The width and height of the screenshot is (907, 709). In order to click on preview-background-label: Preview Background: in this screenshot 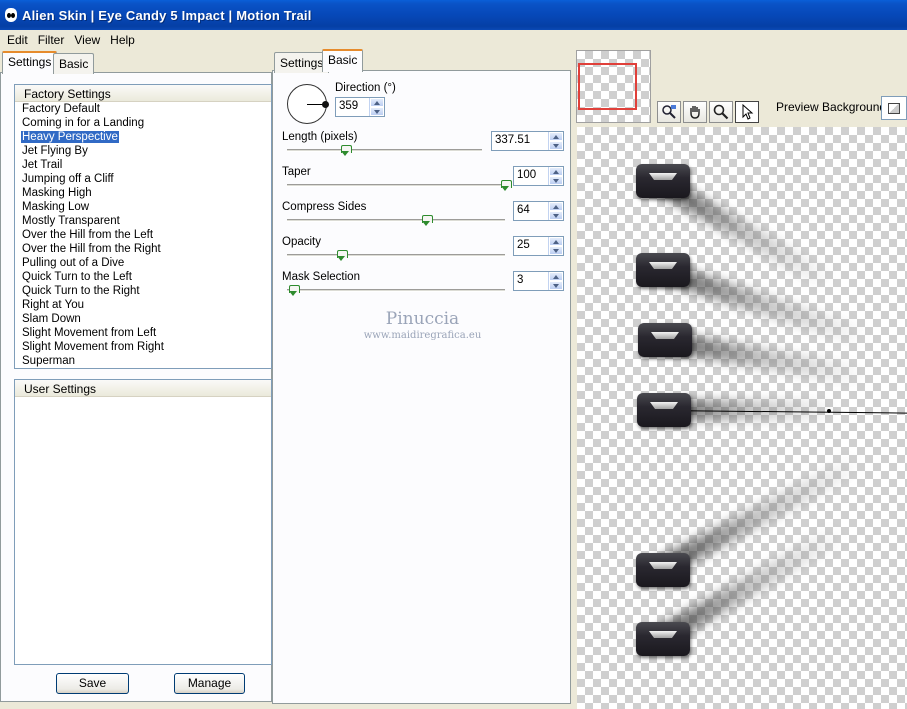, I will do `click(833, 107)`.